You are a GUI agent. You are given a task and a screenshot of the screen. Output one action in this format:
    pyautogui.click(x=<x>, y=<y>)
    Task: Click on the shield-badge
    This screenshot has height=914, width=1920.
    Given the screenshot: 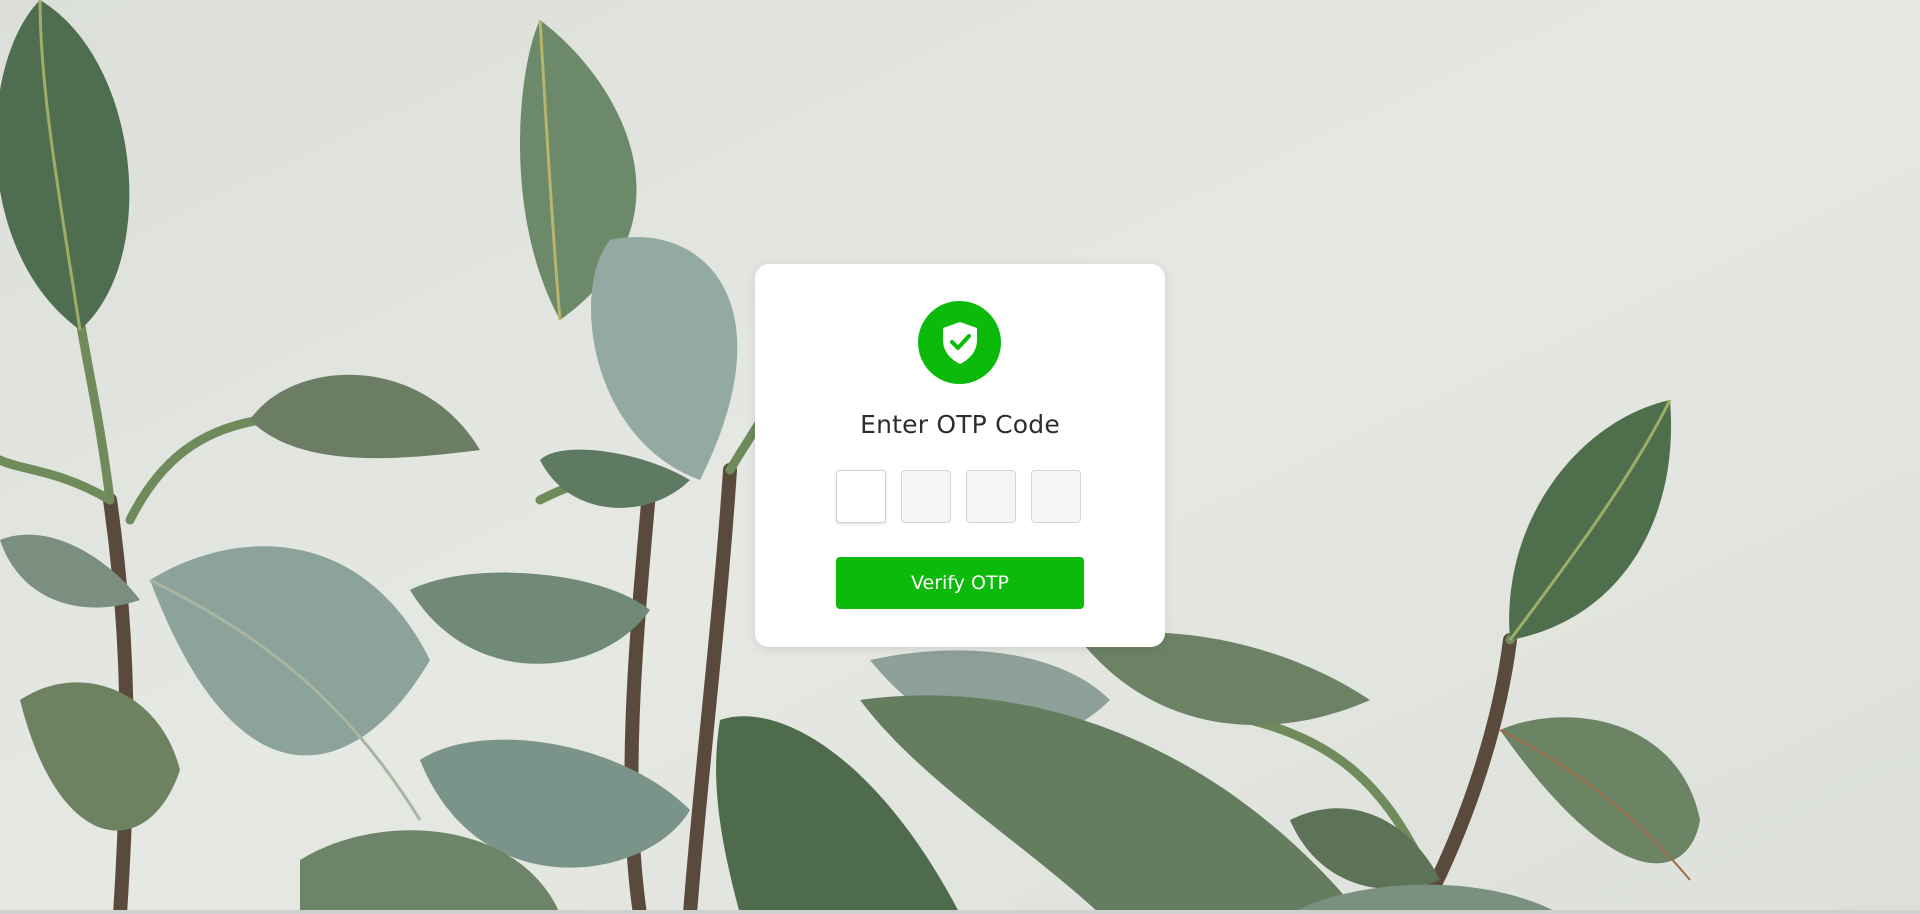 What is the action you would take?
    pyautogui.click(x=959, y=342)
    